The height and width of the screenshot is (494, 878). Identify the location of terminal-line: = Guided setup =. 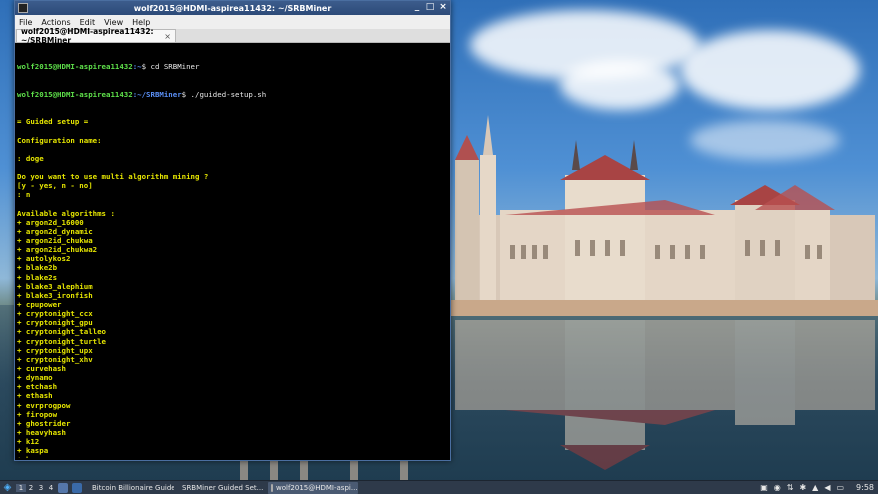
(53, 122).